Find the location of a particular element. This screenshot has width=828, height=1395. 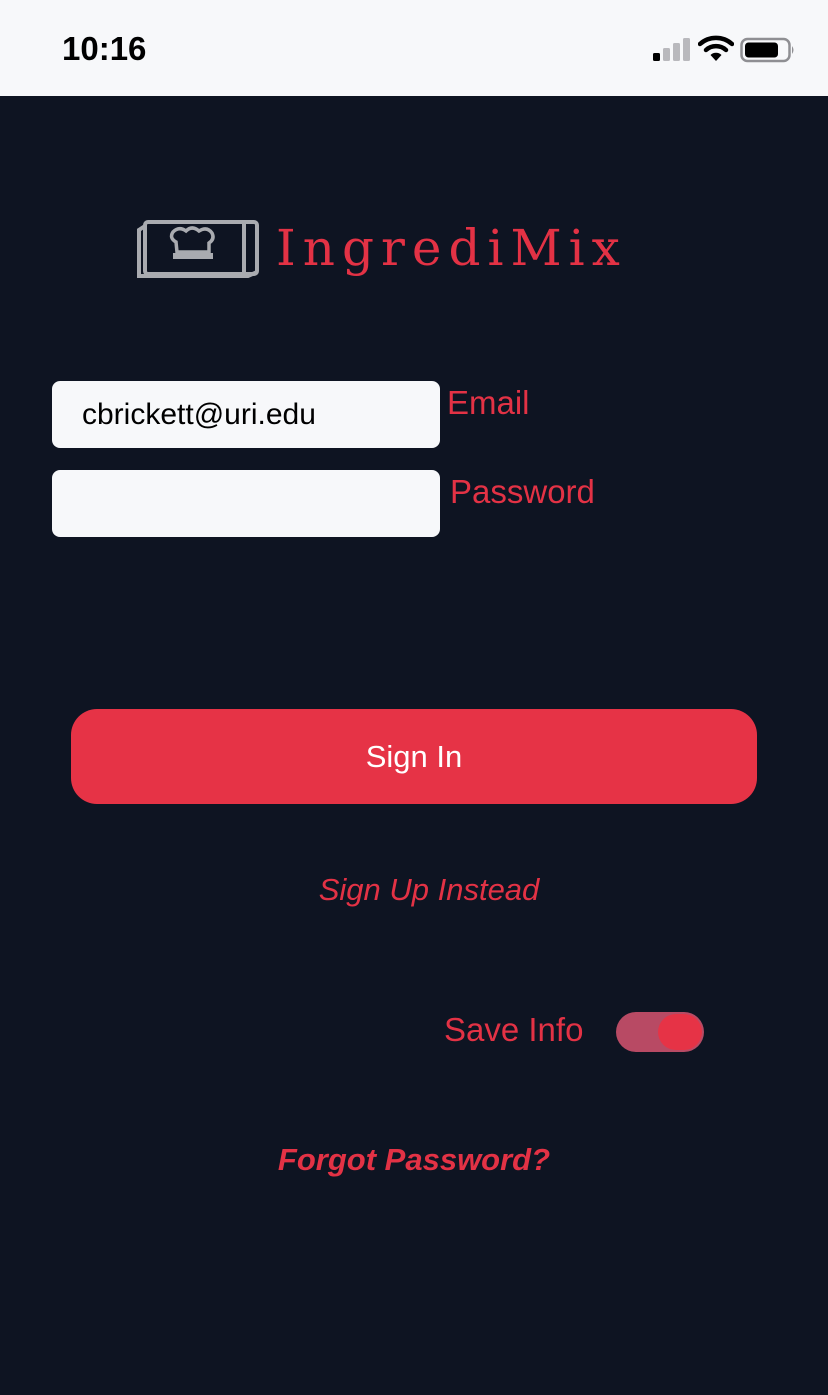

cellular-signal-icon is located at coordinates (671, 49).